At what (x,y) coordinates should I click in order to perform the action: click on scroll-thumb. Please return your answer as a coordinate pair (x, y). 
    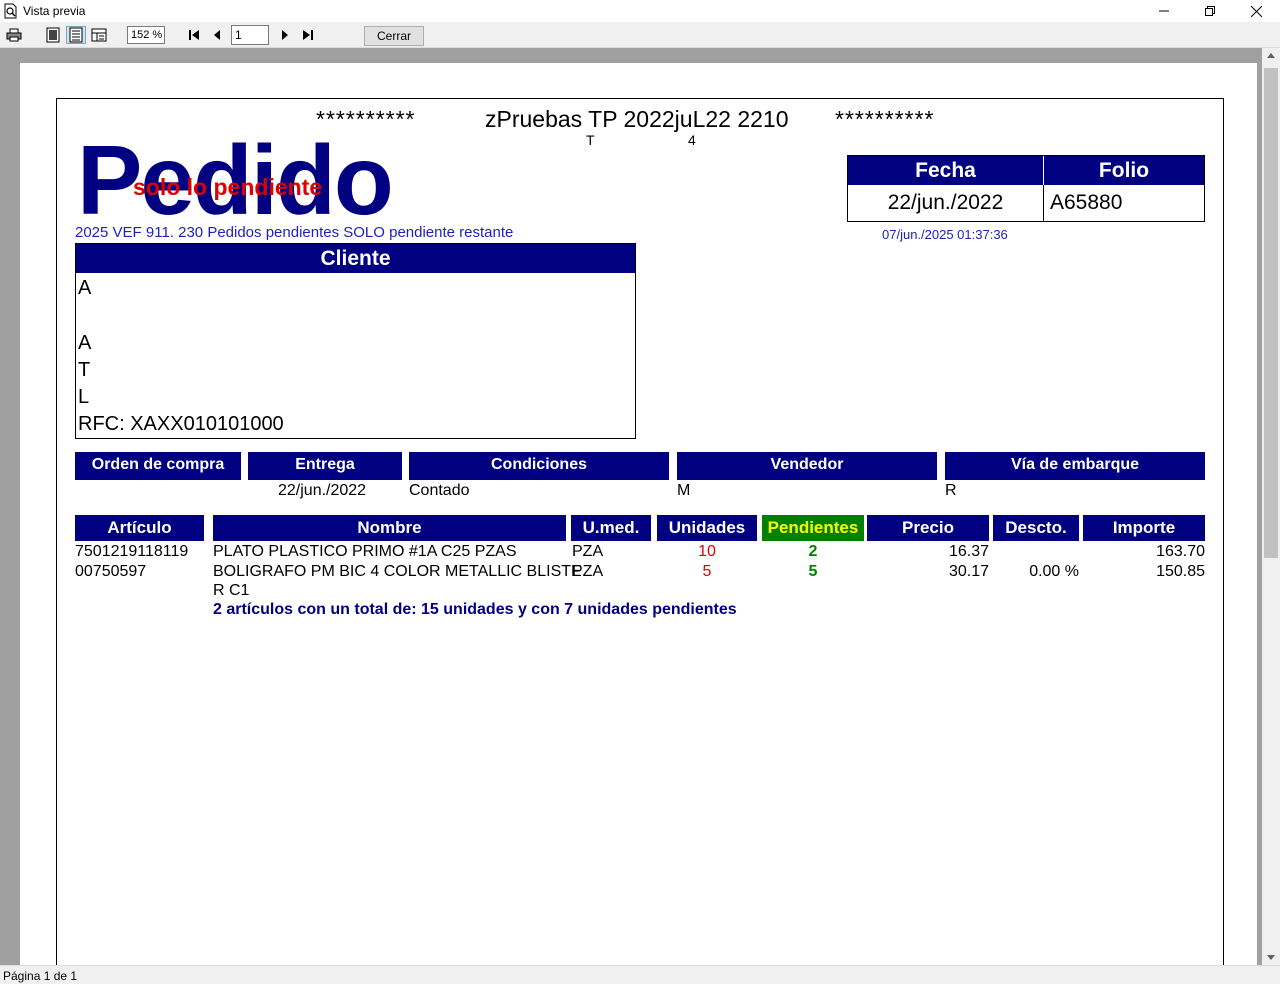
    Looking at the image, I should click on (1271, 313).